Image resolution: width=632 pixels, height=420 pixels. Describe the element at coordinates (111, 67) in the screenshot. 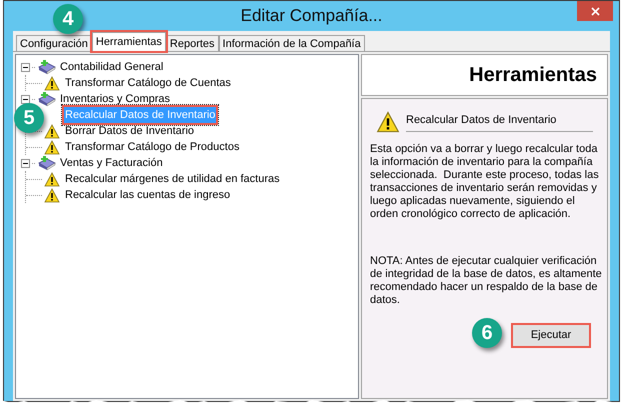

I see `tree-item: Contabilidad General` at that location.